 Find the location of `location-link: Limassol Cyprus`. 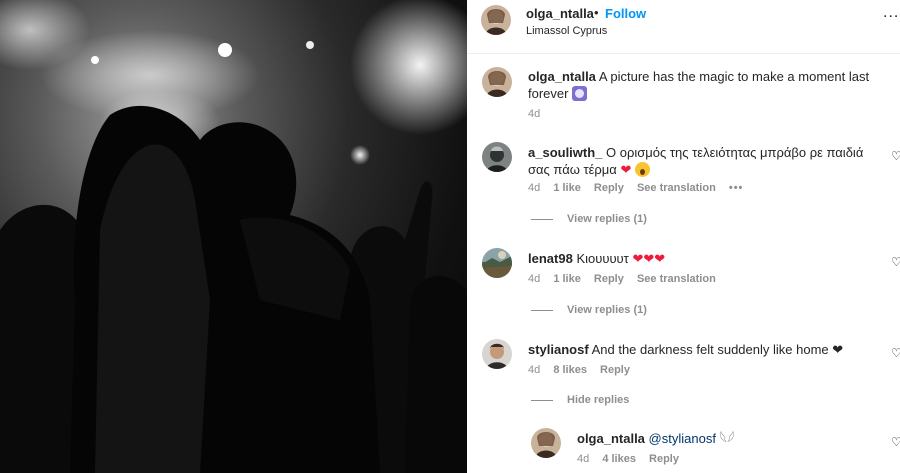

location-link: Limassol Cyprus is located at coordinates (566, 31).